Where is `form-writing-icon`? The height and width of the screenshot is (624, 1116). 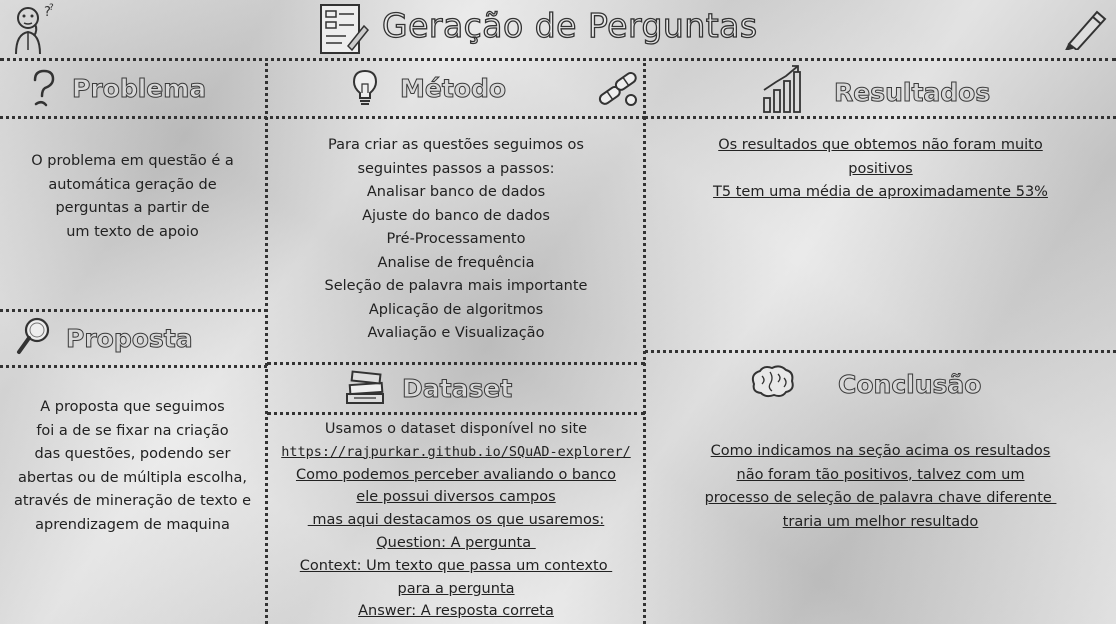 form-writing-icon is located at coordinates (344, 29).